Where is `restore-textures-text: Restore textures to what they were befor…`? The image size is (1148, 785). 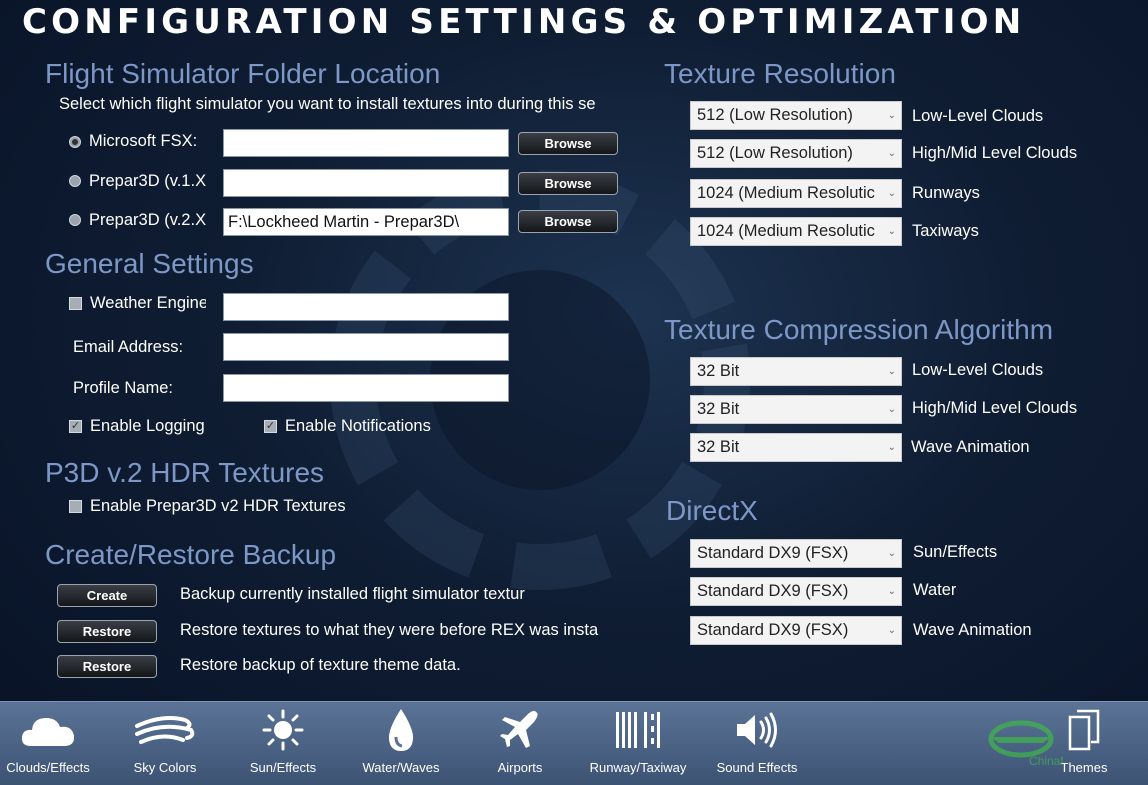
restore-textures-text: Restore textures to what they were befor… is located at coordinates (389, 630).